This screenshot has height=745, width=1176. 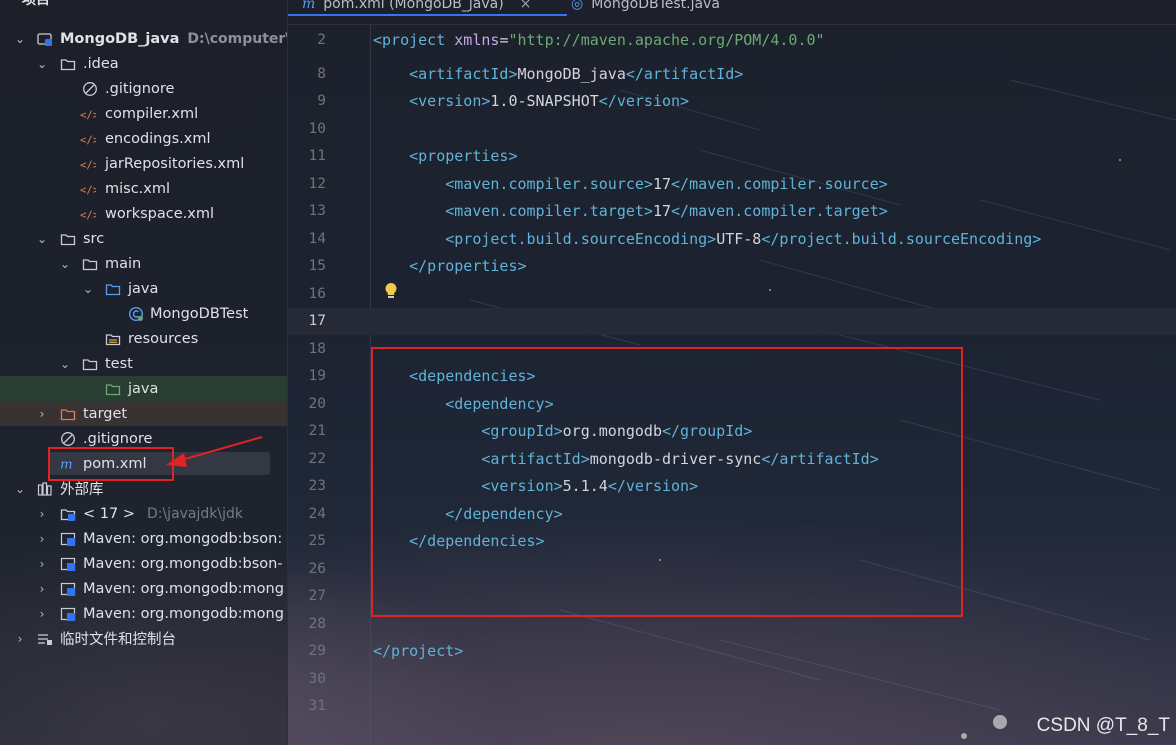 What do you see at coordinates (732, 294) in the screenshot?
I see `code-line: 16` at bounding box center [732, 294].